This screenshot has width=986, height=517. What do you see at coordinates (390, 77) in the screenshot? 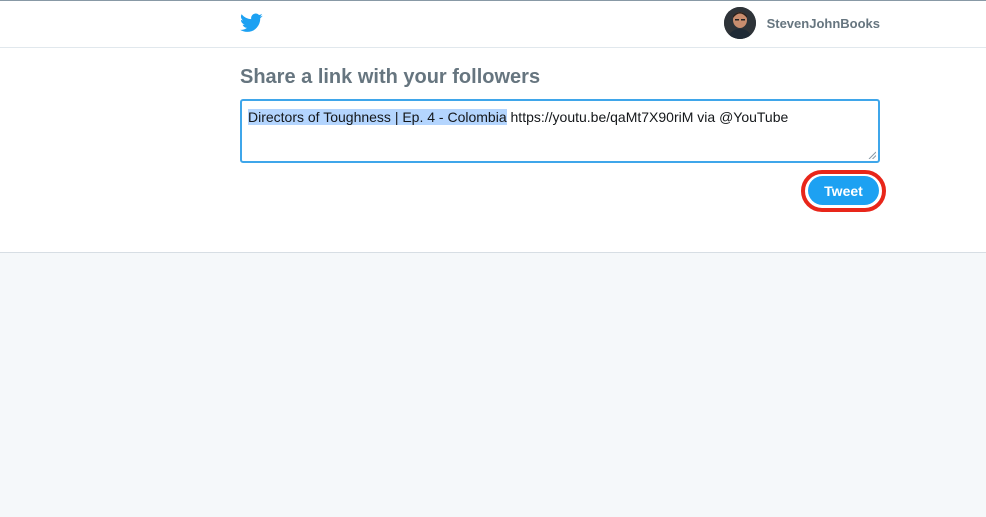
I see `page-title: Share a link with your followers` at bounding box center [390, 77].